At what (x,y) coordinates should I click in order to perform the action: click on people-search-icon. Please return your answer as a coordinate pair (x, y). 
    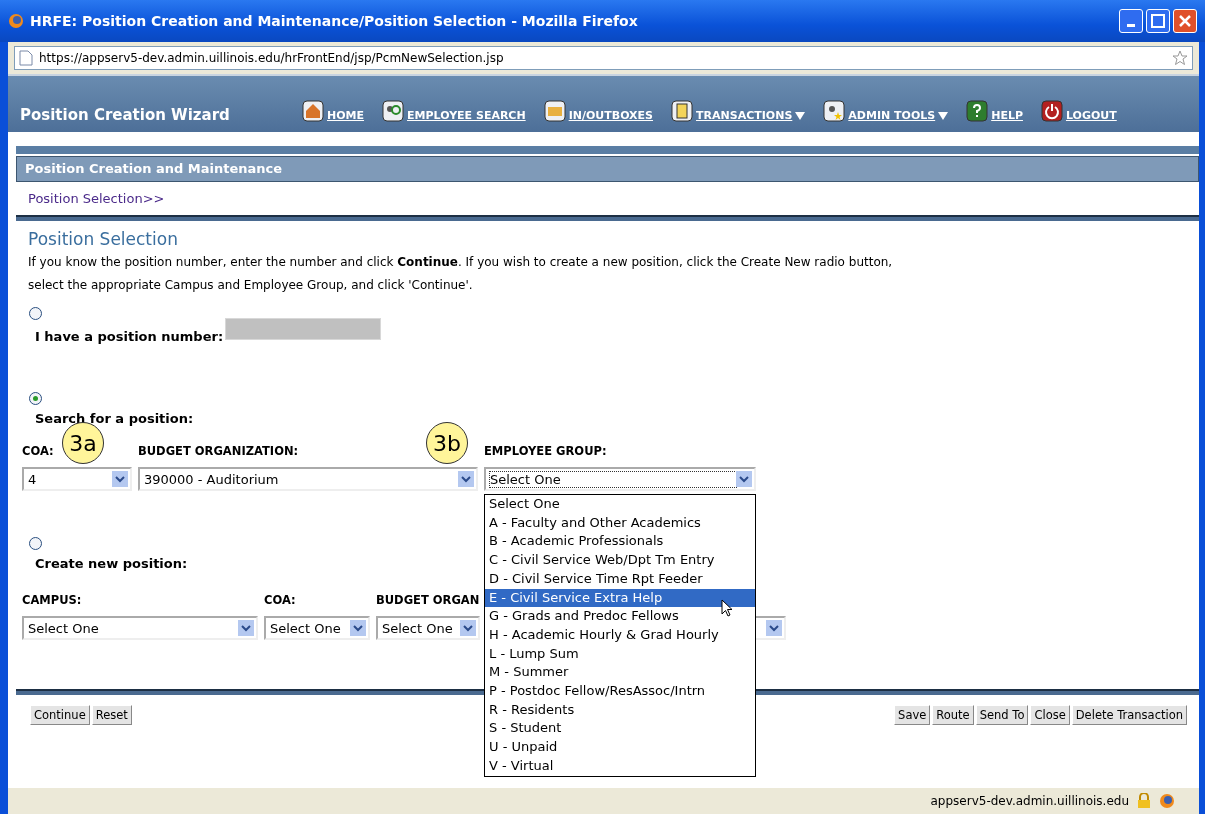
    Looking at the image, I should click on (393, 111).